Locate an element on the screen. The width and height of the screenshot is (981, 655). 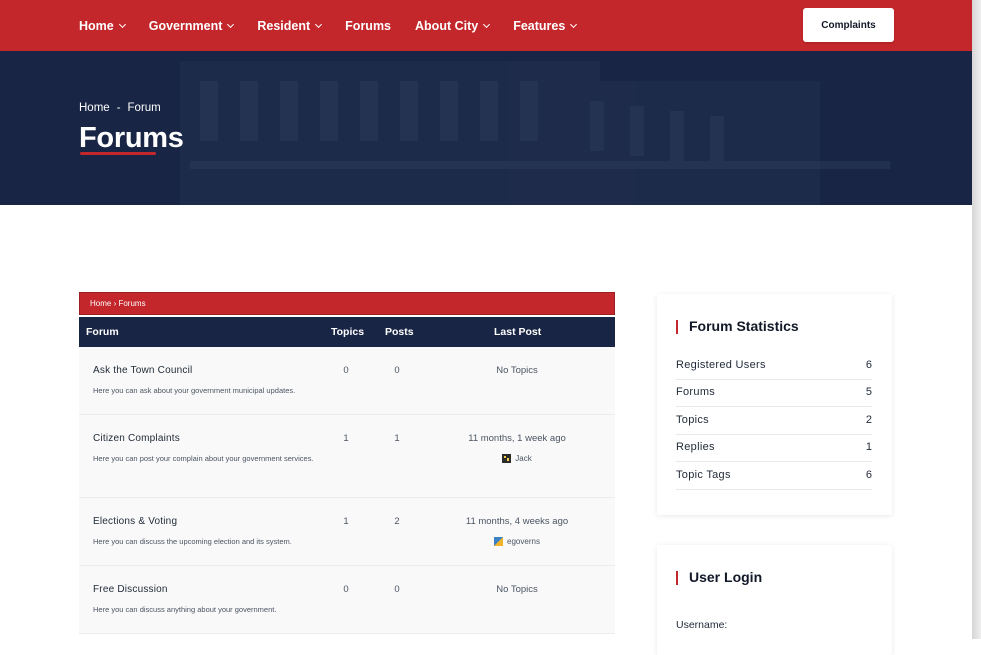
stat-value: 5 is located at coordinates (868, 392).